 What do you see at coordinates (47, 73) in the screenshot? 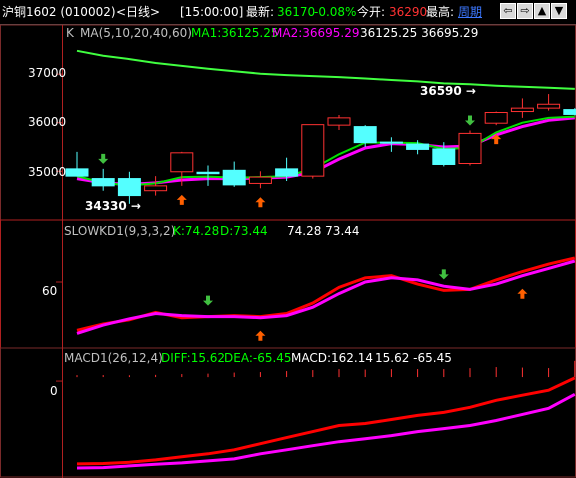
I see `price-tick-label: 37000` at bounding box center [47, 73].